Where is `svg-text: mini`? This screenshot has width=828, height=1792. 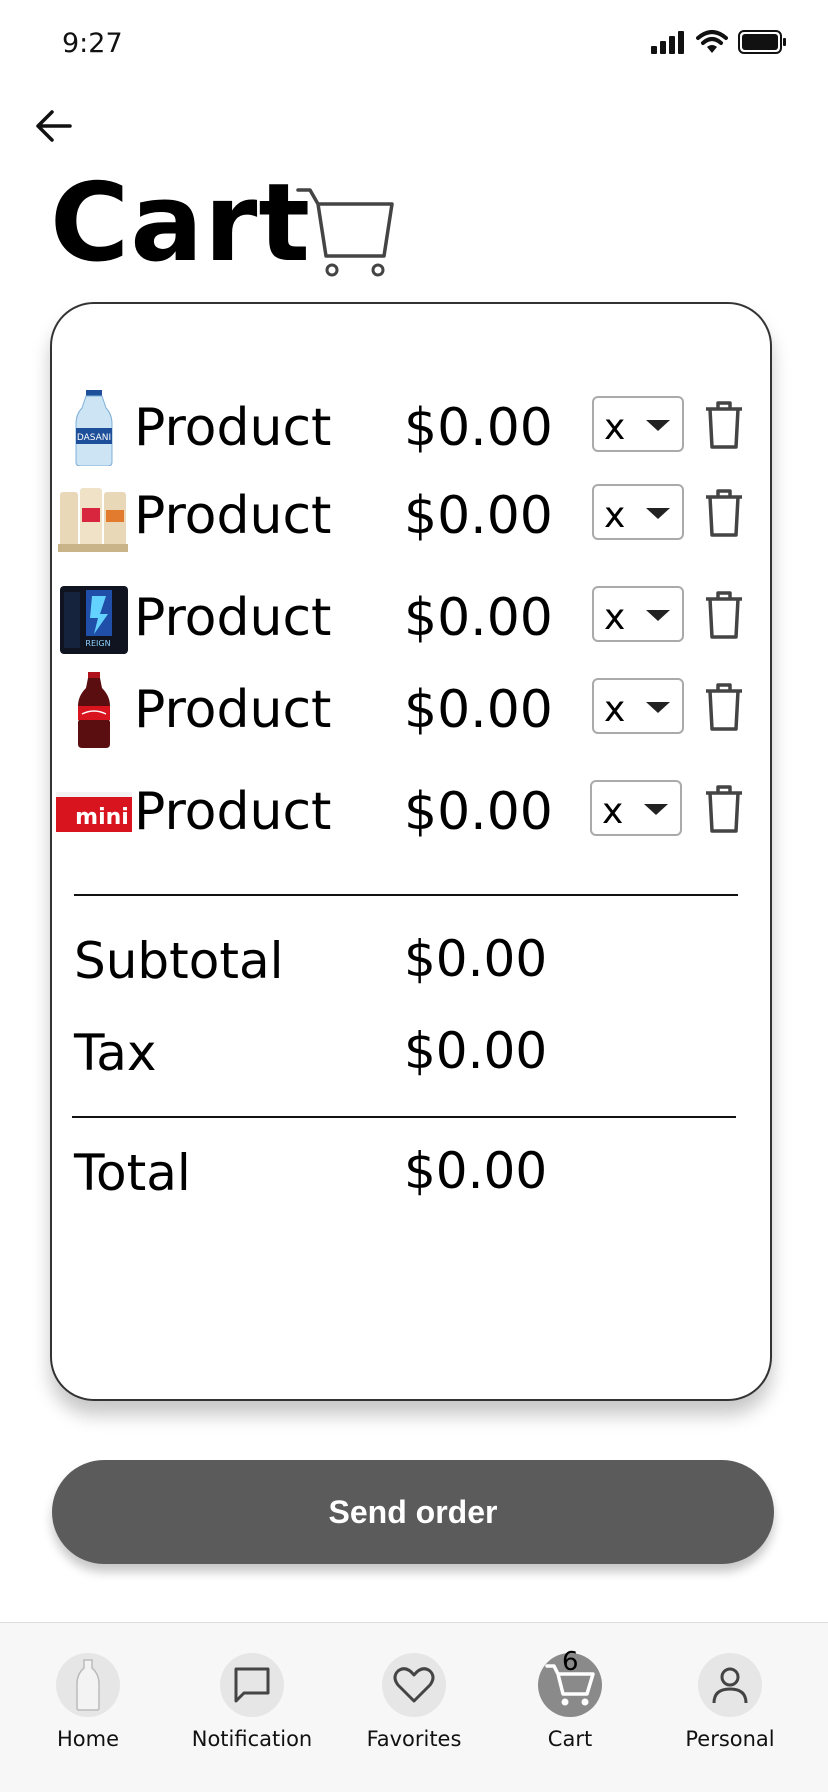 svg-text: mini is located at coordinates (102, 817).